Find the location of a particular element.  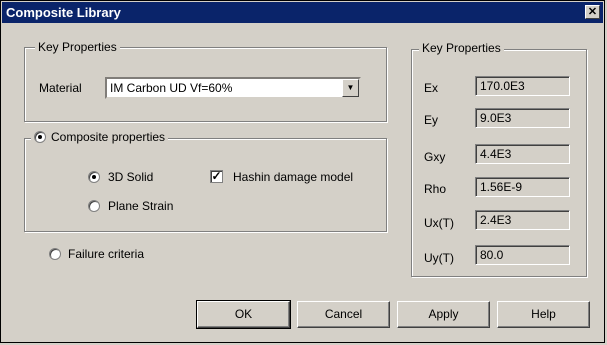

prop-value-ux: 2.4E3 is located at coordinates (522, 220).